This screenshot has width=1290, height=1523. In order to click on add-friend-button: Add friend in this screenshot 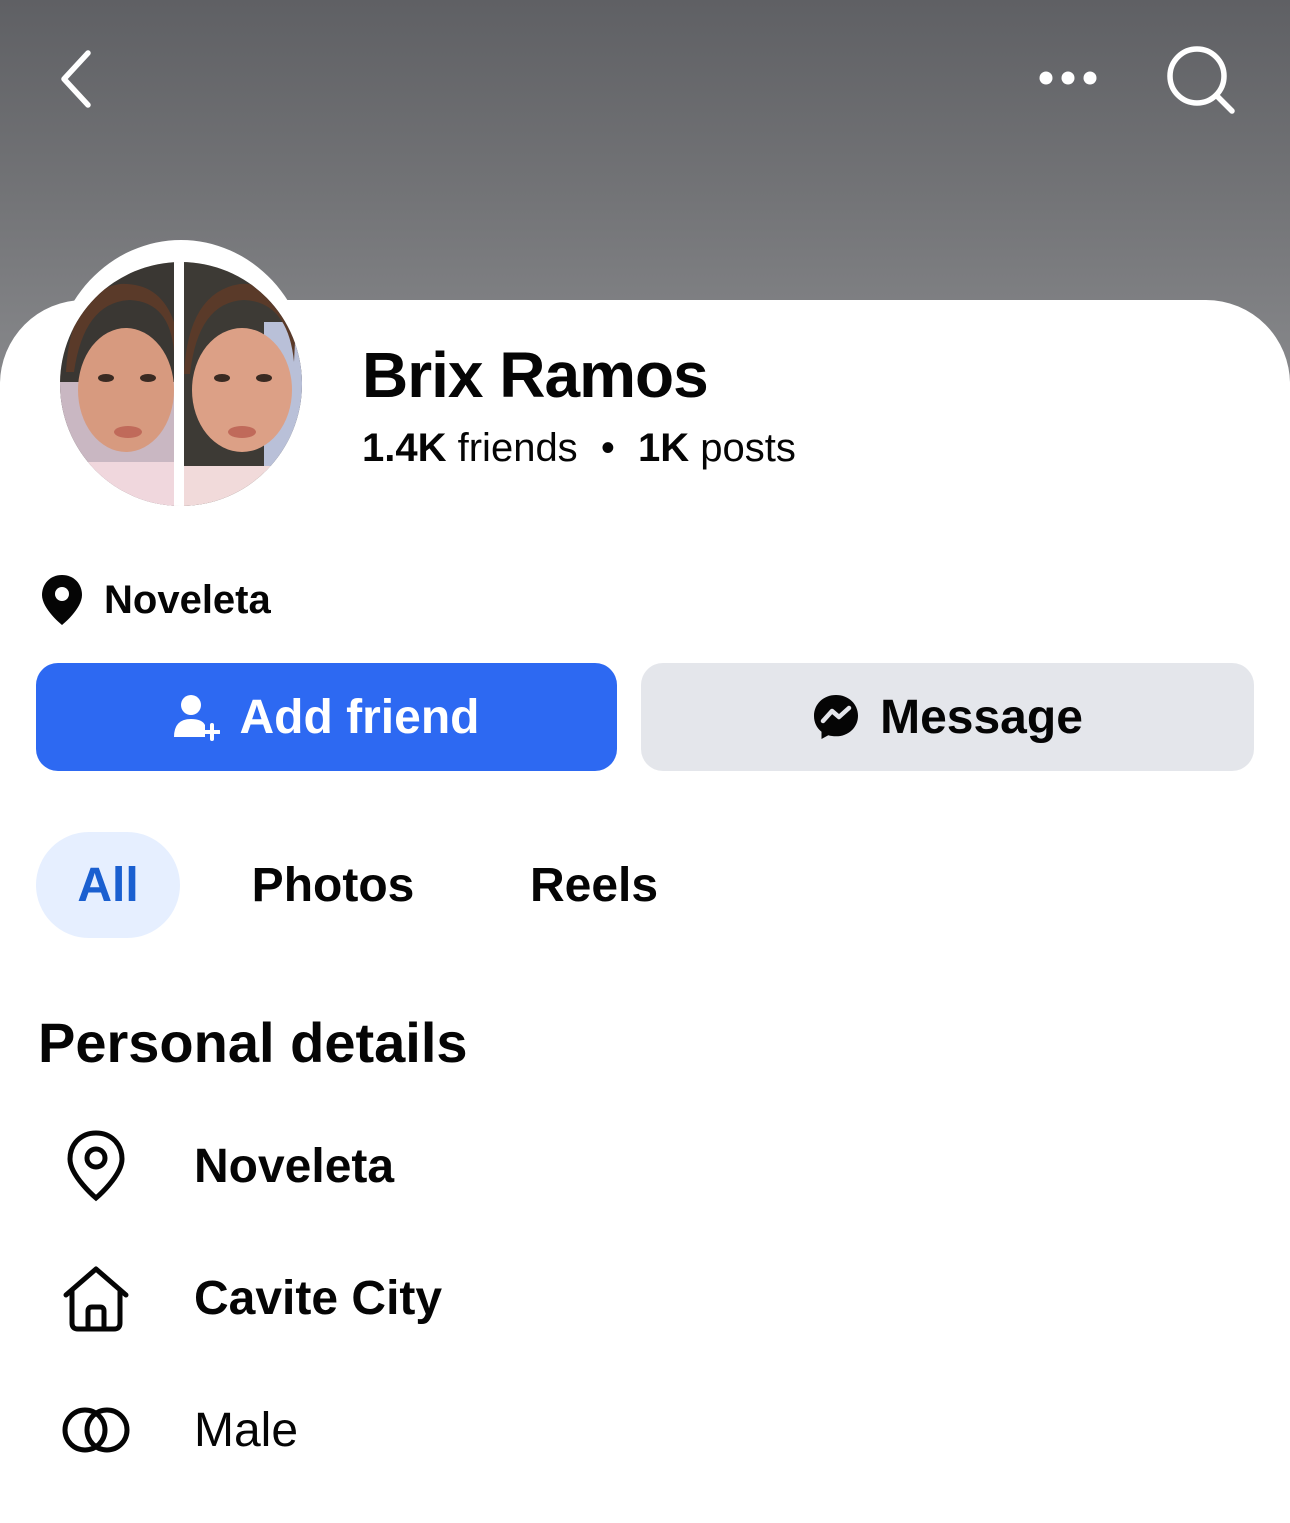, I will do `click(326, 717)`.